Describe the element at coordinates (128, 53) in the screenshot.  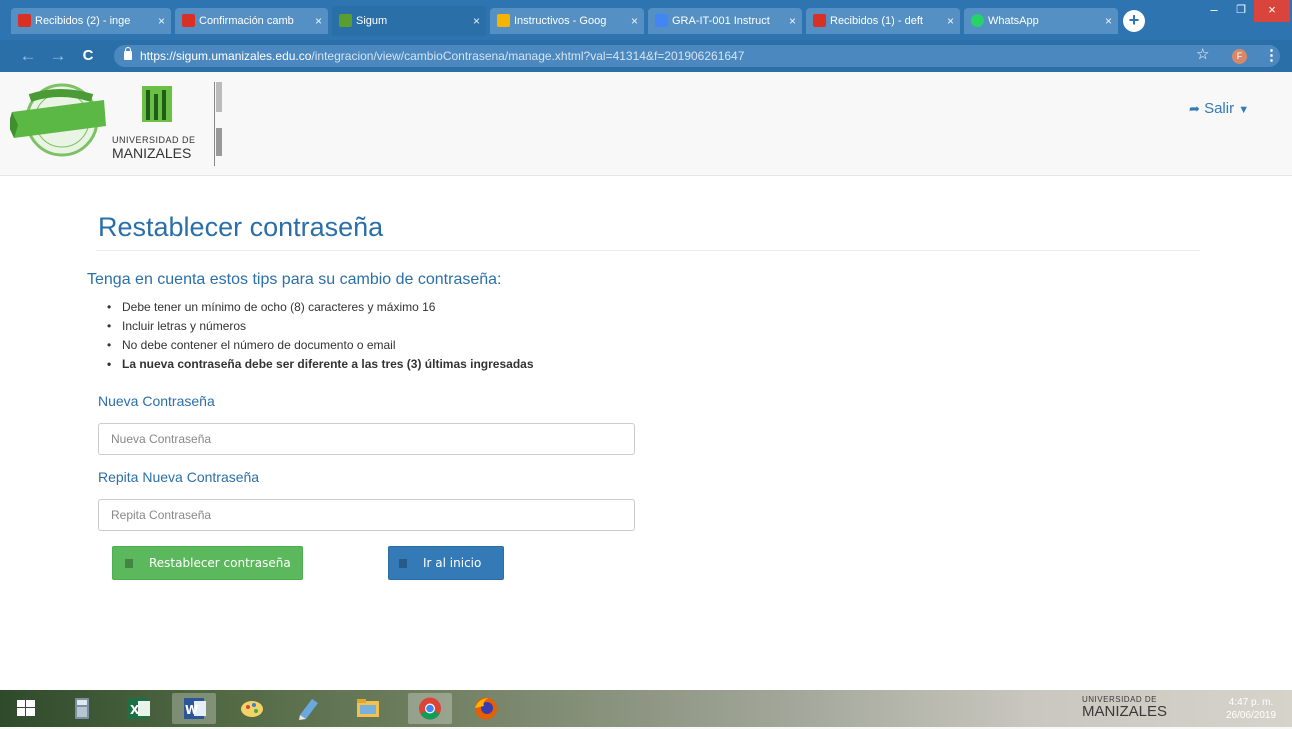
I see `lock-icon` at that location.